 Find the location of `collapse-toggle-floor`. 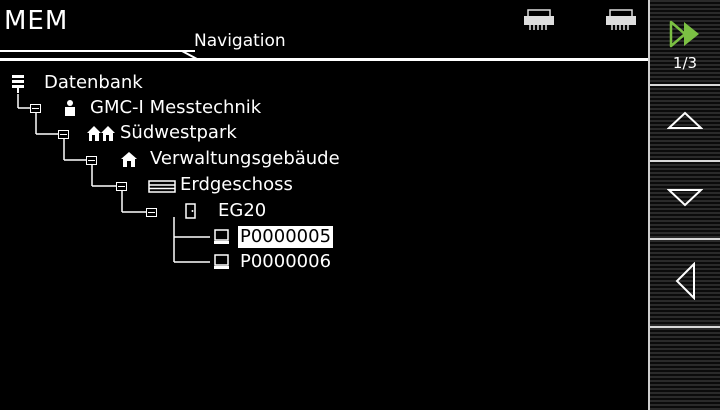

collapse-toggle-floor is located at coordinates (121, 186).